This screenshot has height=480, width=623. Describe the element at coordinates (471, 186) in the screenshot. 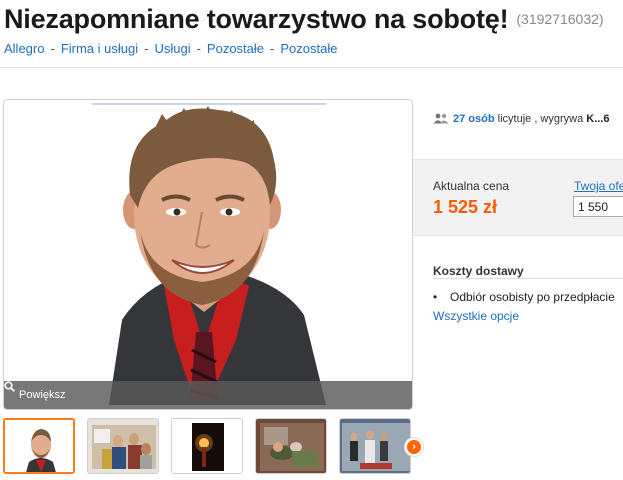

I see `current-price-label: Aktualna cena` at that location.